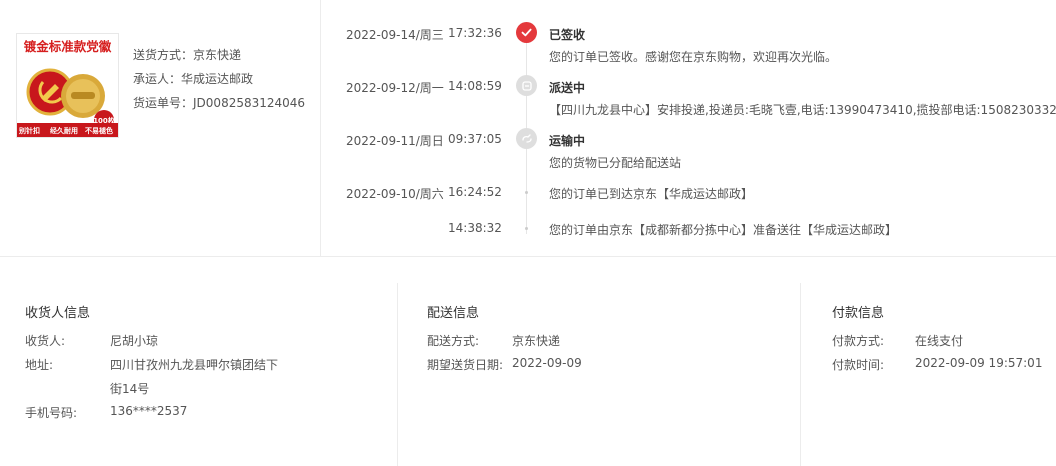 Image resolution: width=1056 pixels, height=466 pixels. Describe the element at coordinates (858, 313) in the screenshot. I see `payment-title: 付款信息` at that location.